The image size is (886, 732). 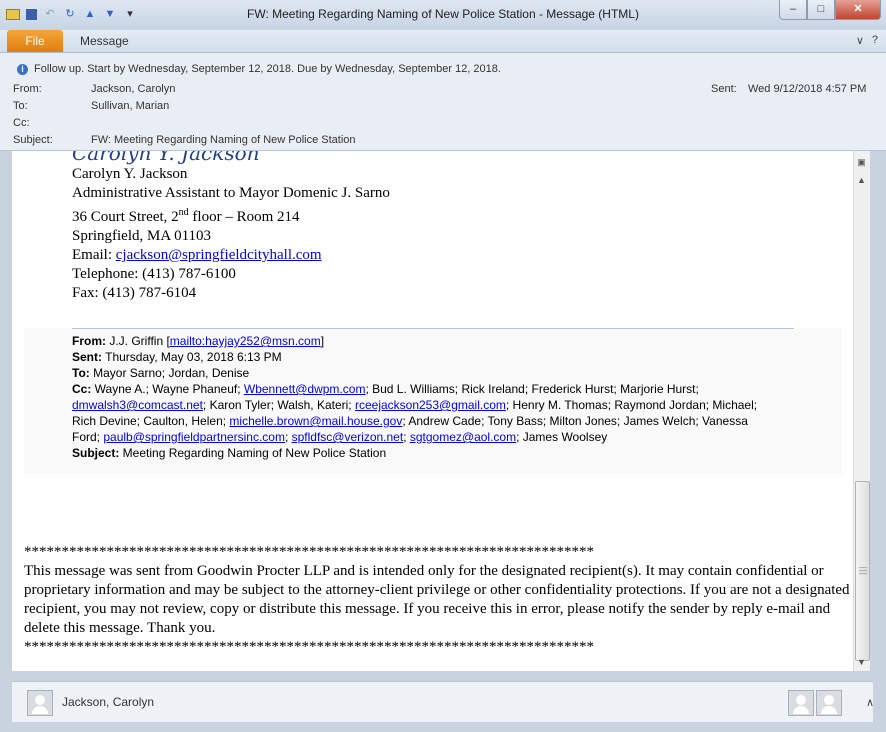 What do you see at coordinates (807, 89) in the screenshot?
I see `sent-value: Wed 9/12/2018 4:57 PM` at bounding box center [807, 89].